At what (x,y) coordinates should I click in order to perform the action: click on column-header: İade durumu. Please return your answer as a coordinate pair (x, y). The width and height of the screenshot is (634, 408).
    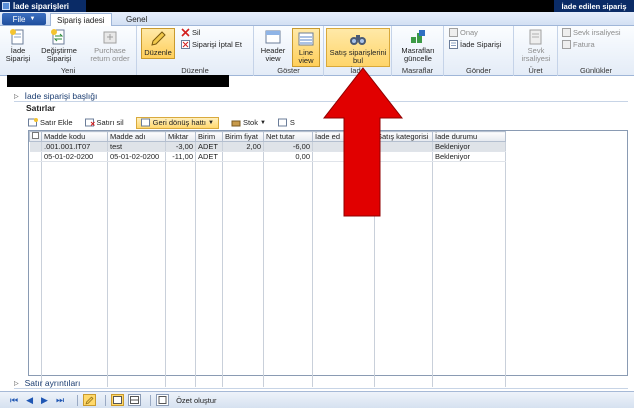
    Looking at the image, I should click on (469, 136).